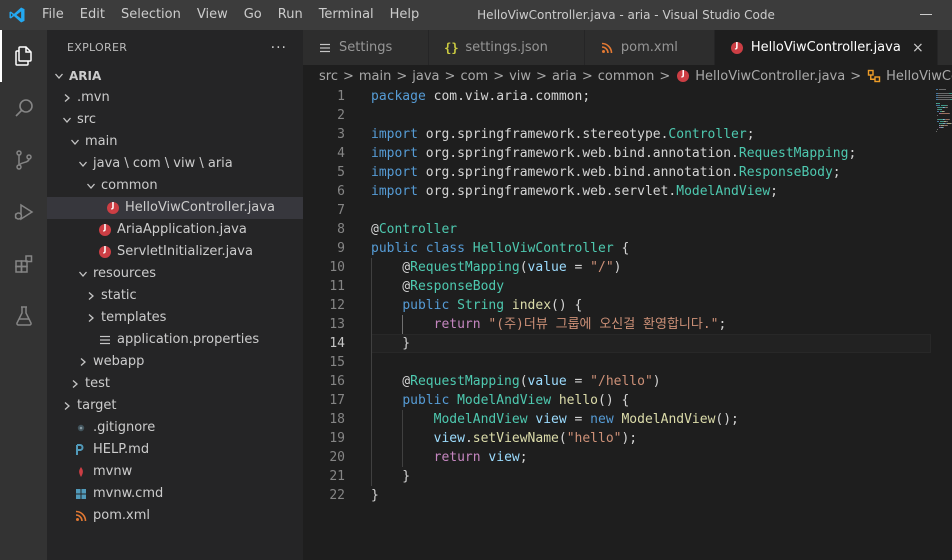  I want to click on folder-item: test, so click(175, 384).